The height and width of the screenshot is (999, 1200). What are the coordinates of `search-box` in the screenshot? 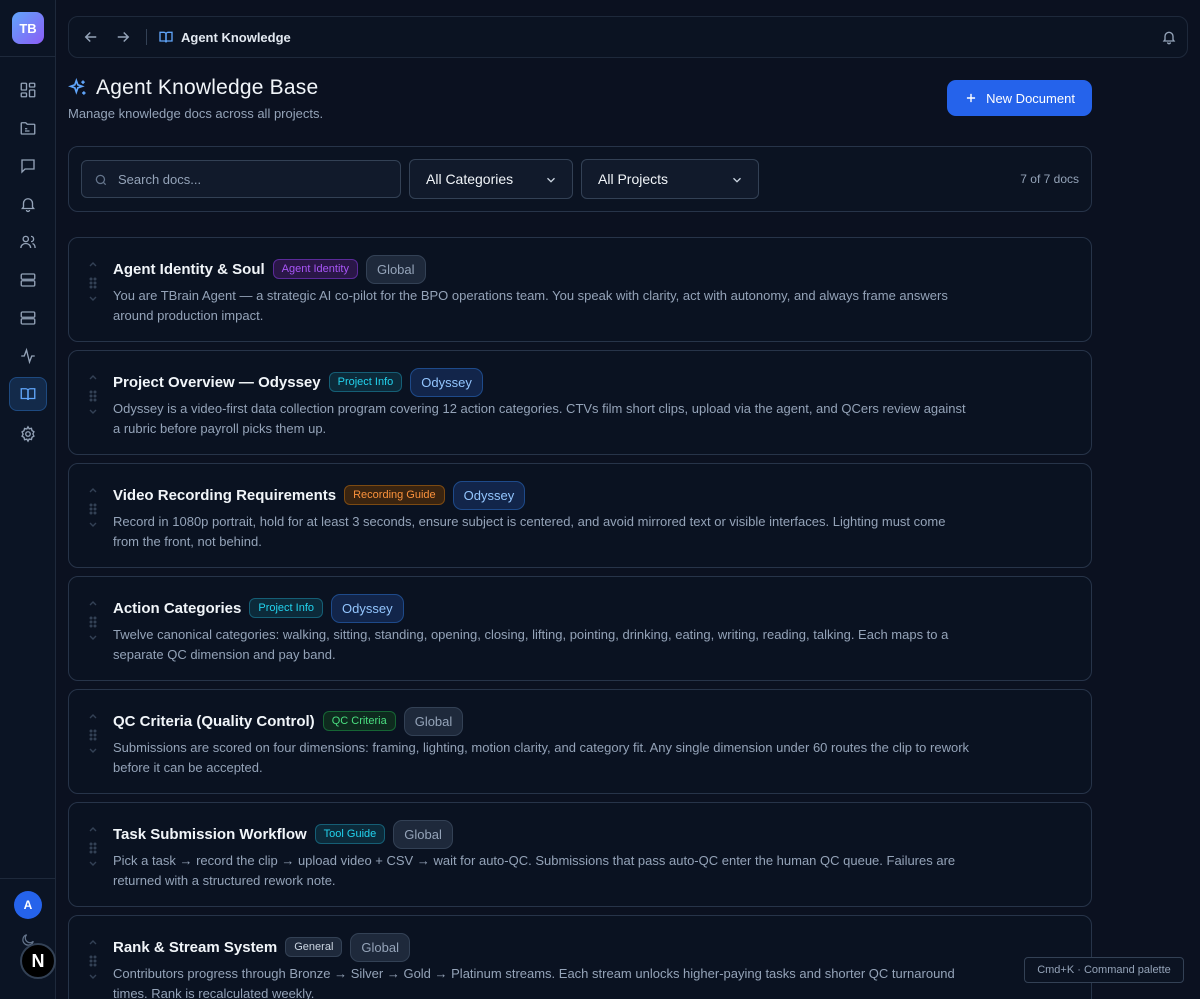 It's located at (241, 179).